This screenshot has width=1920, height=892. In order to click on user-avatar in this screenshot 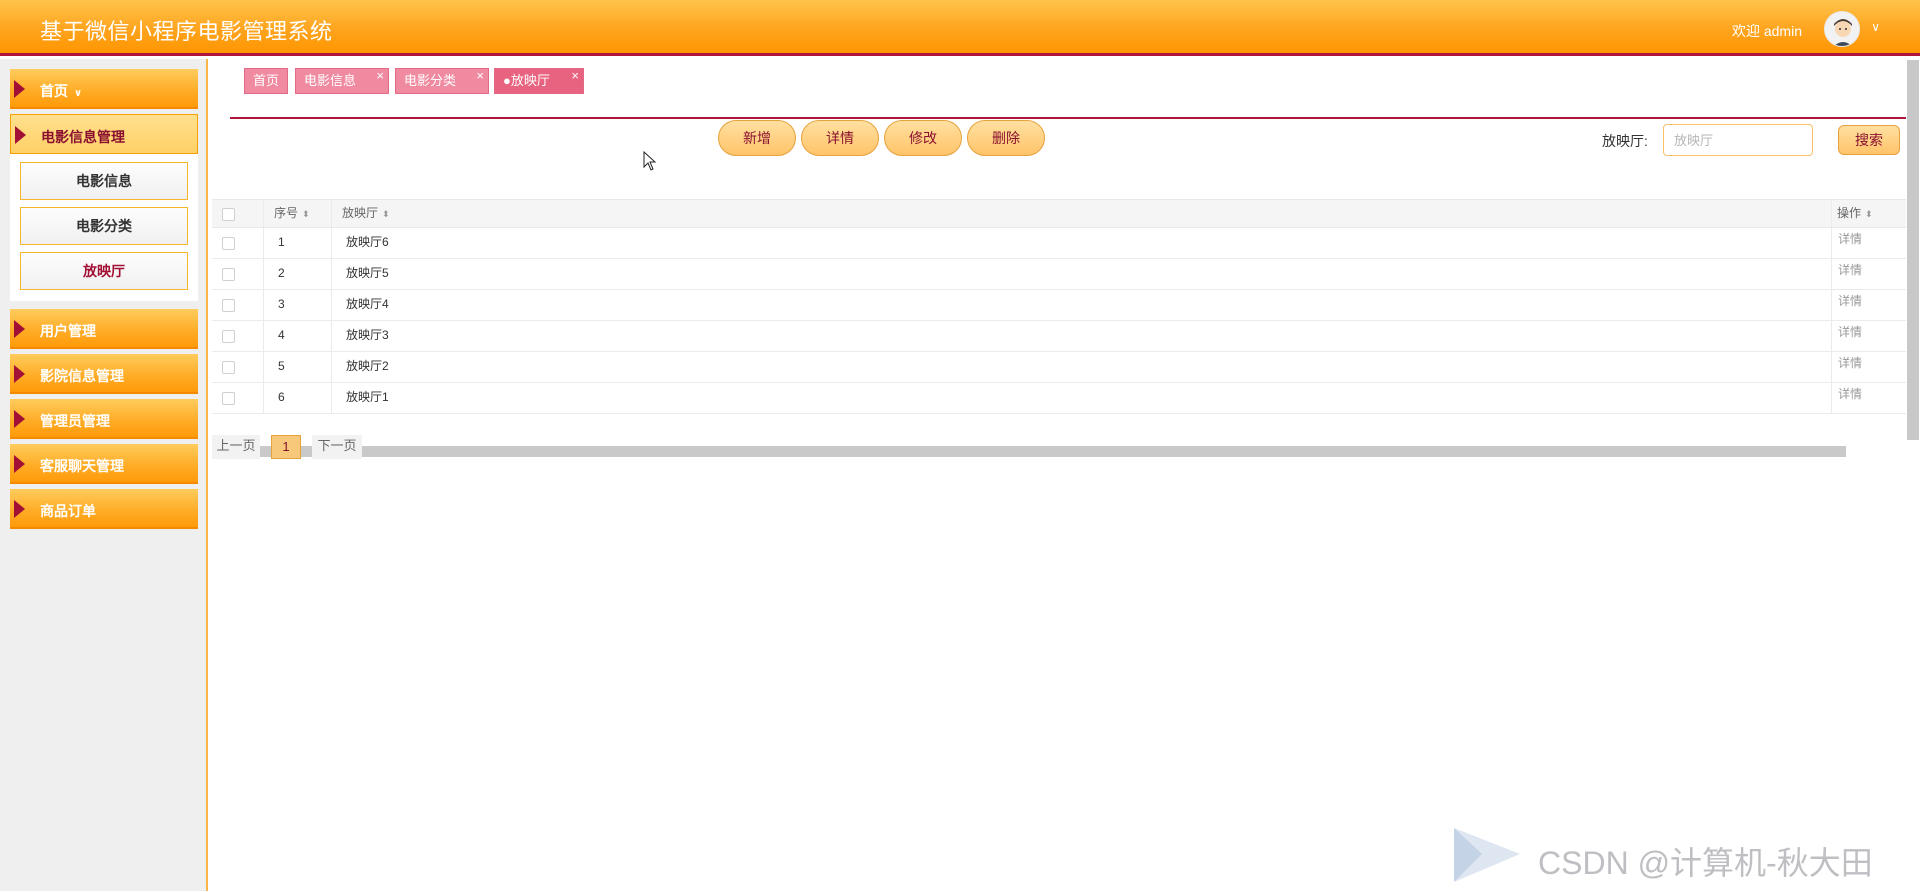, I will do `click(1842, 29)`.